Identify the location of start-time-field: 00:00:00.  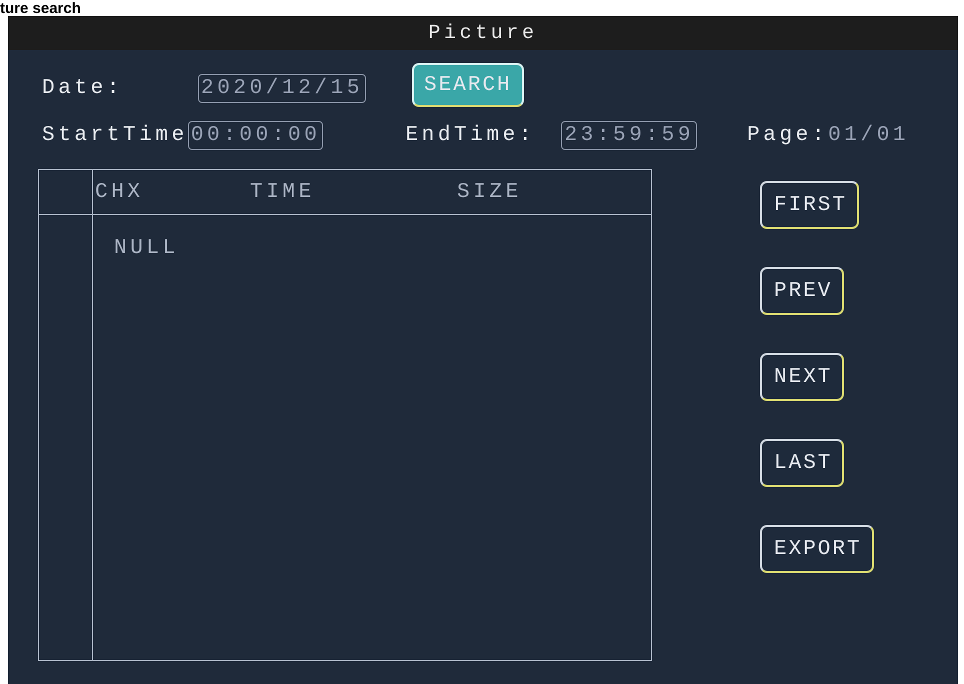
(256, 135).